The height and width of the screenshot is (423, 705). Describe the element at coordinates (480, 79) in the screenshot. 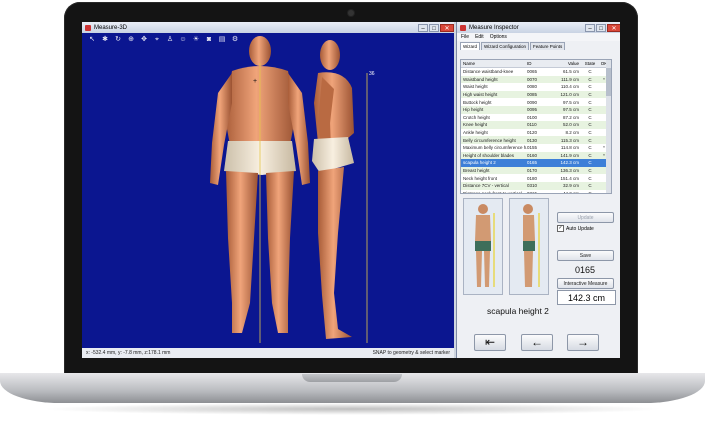

I see `cell-name: Waistband height` at that location.